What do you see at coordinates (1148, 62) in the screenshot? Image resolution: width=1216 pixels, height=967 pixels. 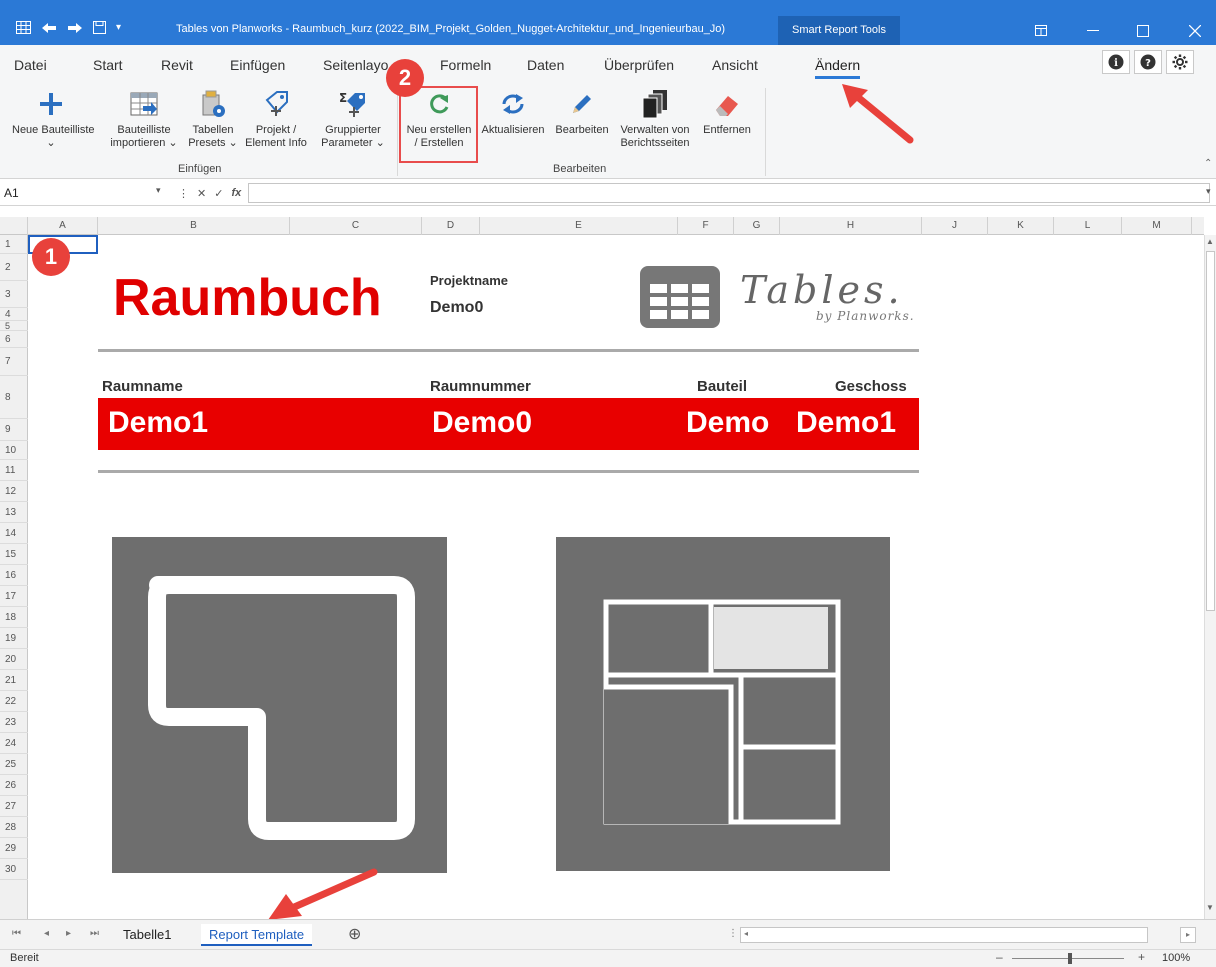 I see `help-icon: ?` at bounding box center [1148, 62].